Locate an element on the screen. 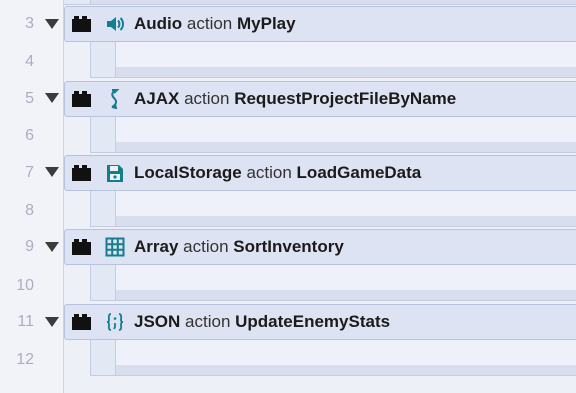 The width and height of the screenshot is (576, 393). line-number: 10 is located at coordinates (25, 285).